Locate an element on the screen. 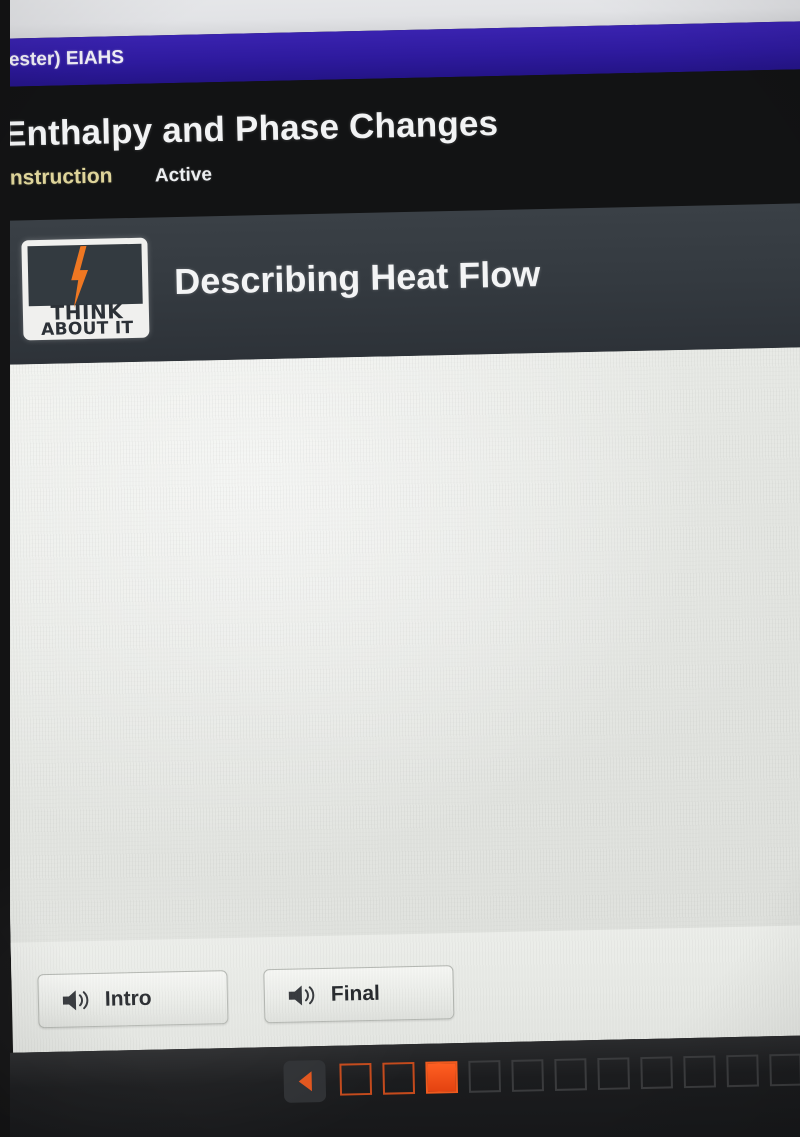 The height and width of the screenshot is (1137, 800). answer-dropdown-2: ✓ heat absorbed ⌄ is located at coordinates (153, 669).